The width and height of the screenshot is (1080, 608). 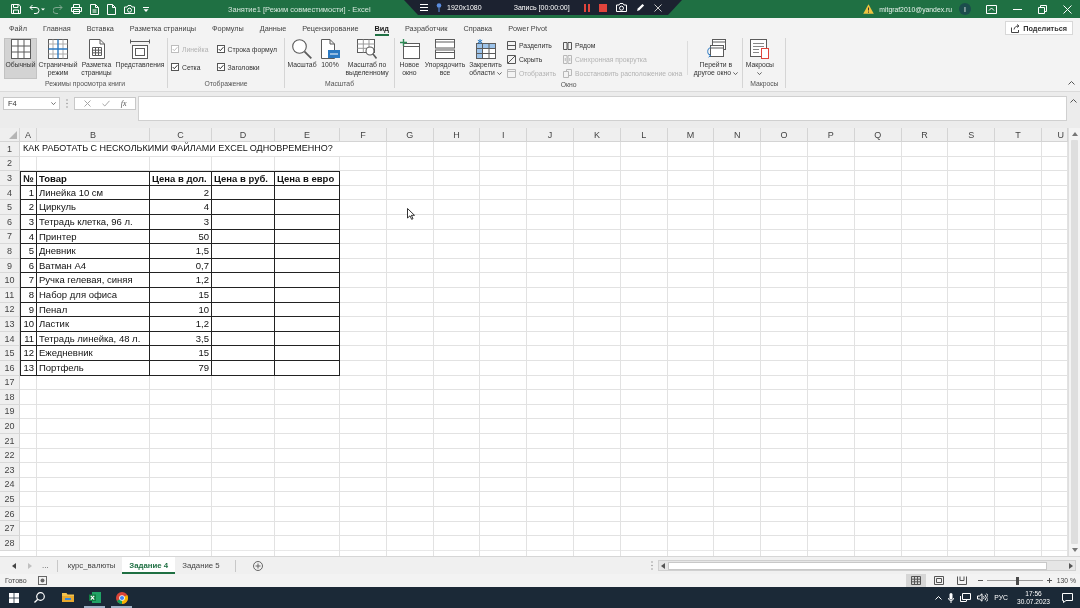 I want to click on column-header: I, so click(x=504, y=135).